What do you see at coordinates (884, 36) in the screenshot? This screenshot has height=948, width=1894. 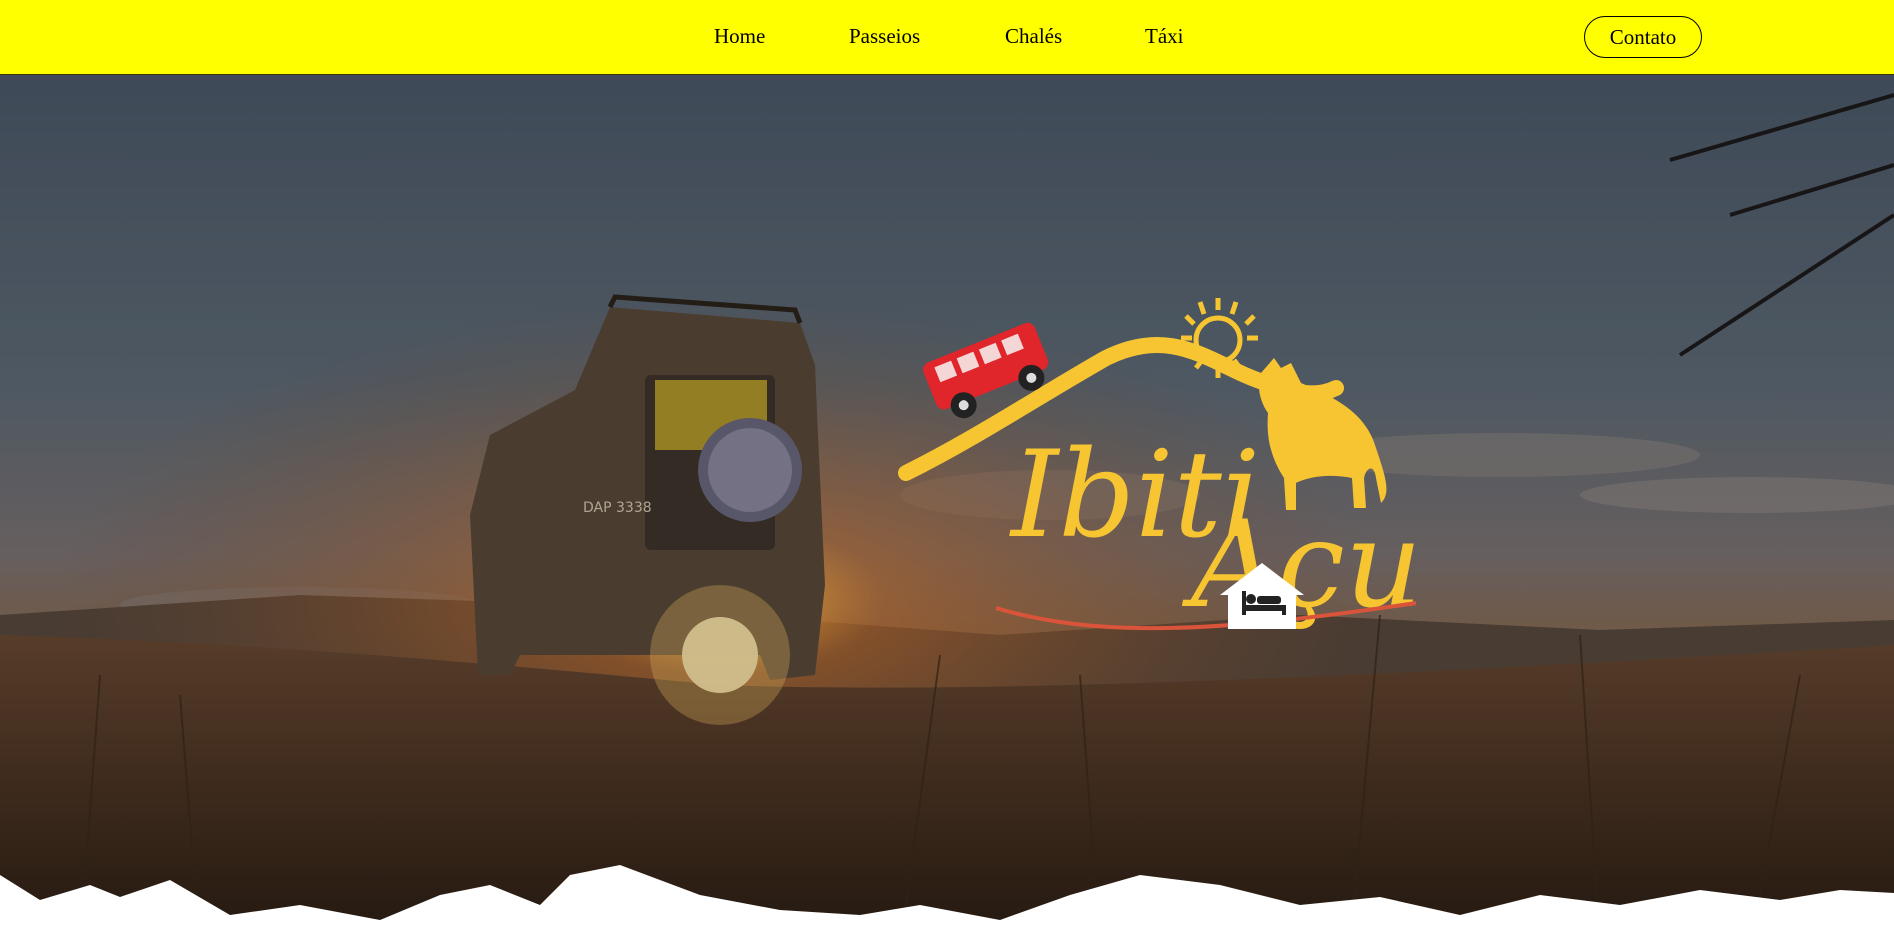 I see `nav-link-passeios: Passeios` at bounding box center [884, 36].